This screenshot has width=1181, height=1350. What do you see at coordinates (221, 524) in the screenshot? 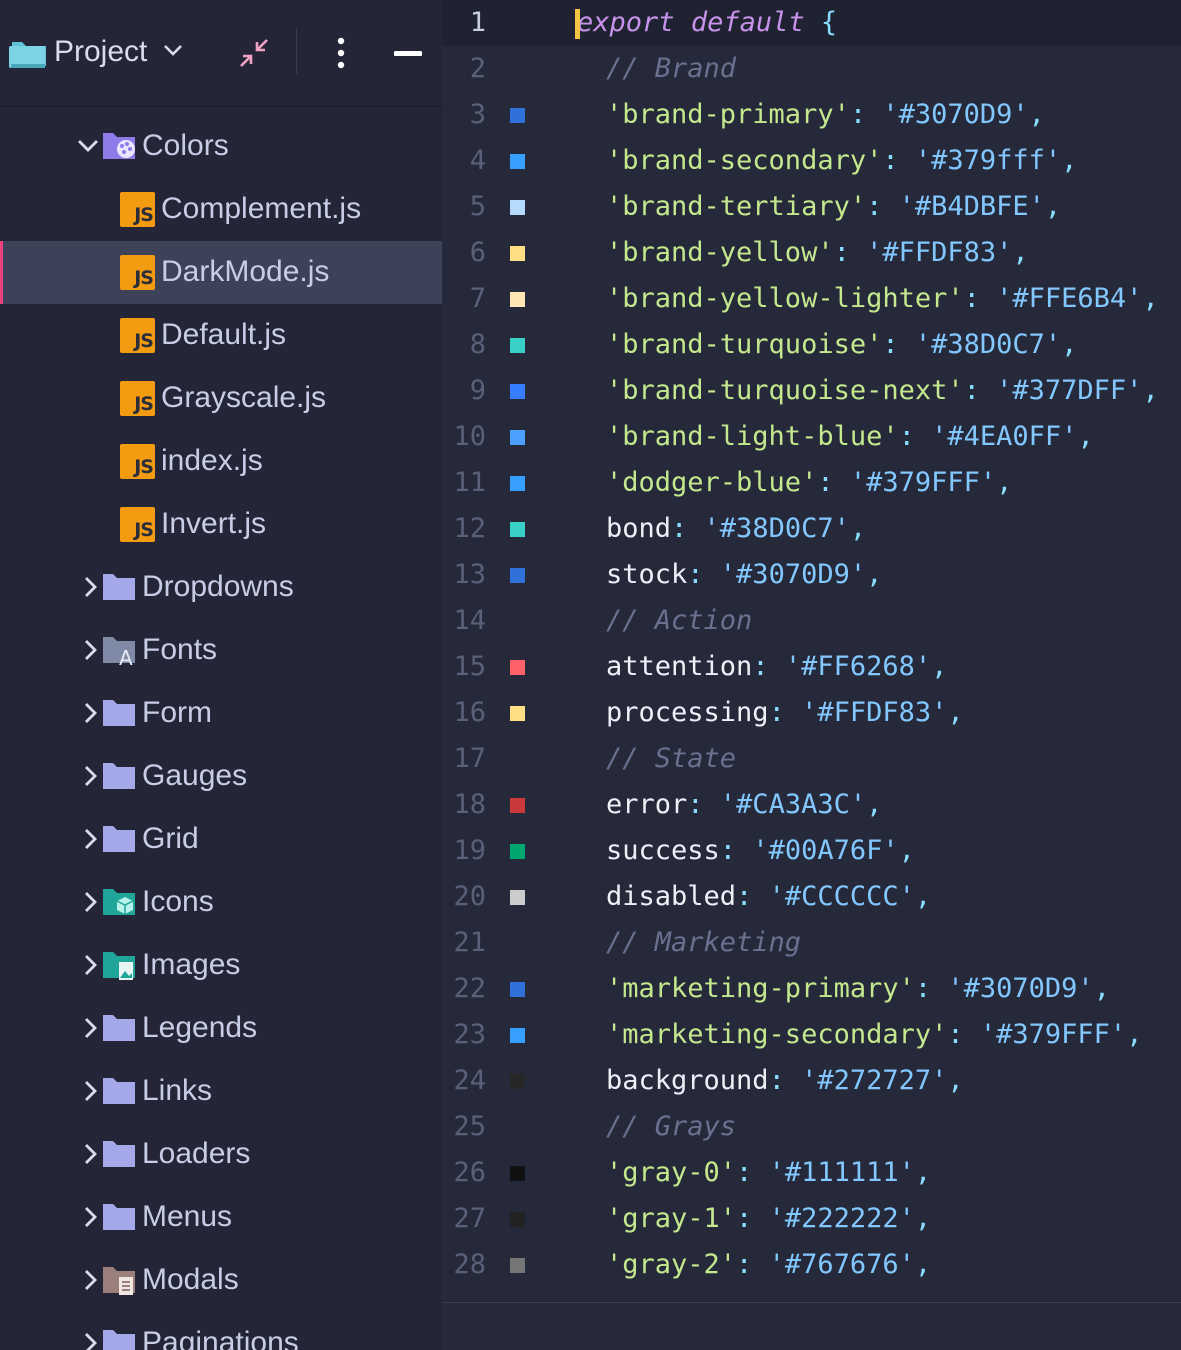
I see `tree-item-invert-js: JS Invert.js` at bounding box center [221, 524].